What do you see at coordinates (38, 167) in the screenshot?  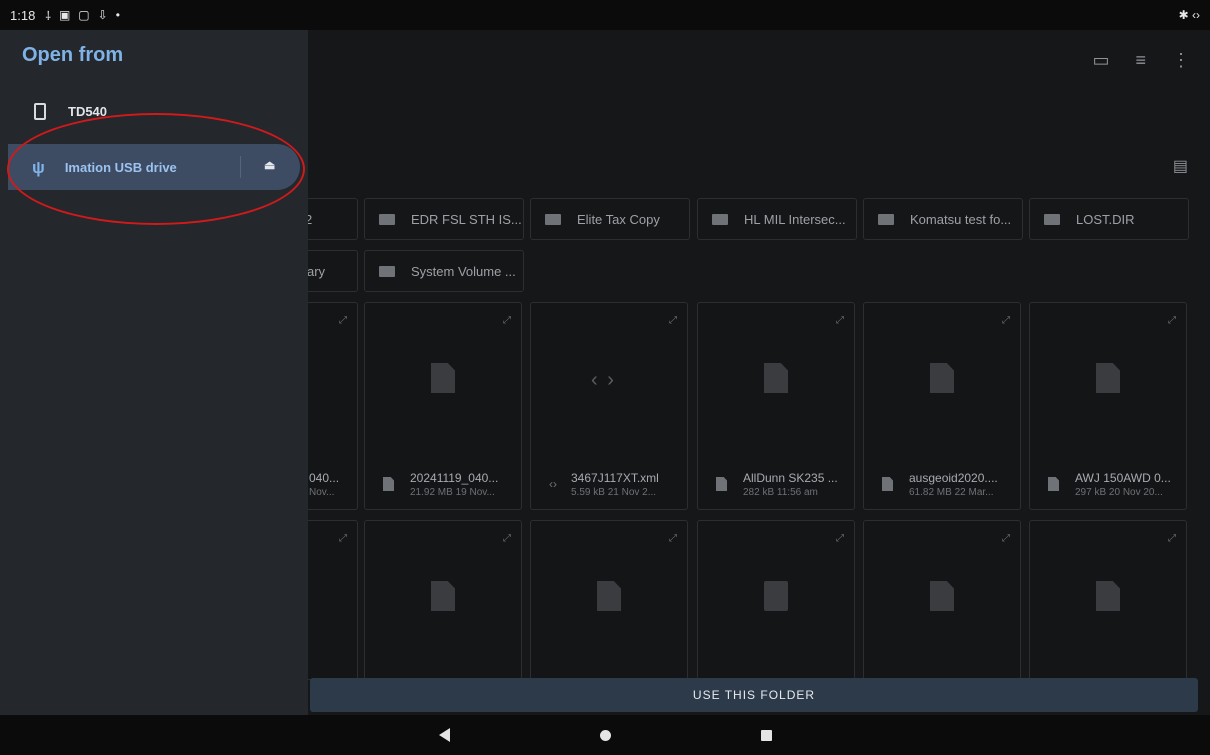 I see `usb-icon: ψ` at bounding box center [38, 167].